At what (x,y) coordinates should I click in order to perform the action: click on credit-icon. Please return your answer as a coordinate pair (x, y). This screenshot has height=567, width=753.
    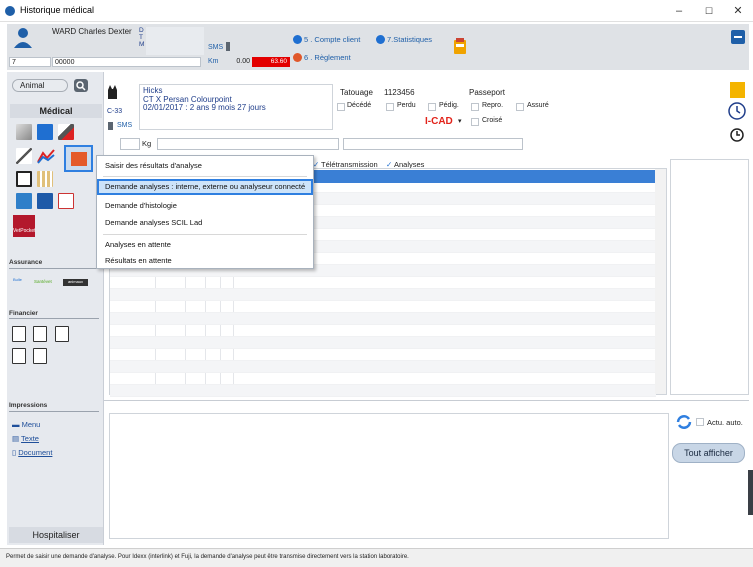
    Looking at the image, I should click on (19, 356).